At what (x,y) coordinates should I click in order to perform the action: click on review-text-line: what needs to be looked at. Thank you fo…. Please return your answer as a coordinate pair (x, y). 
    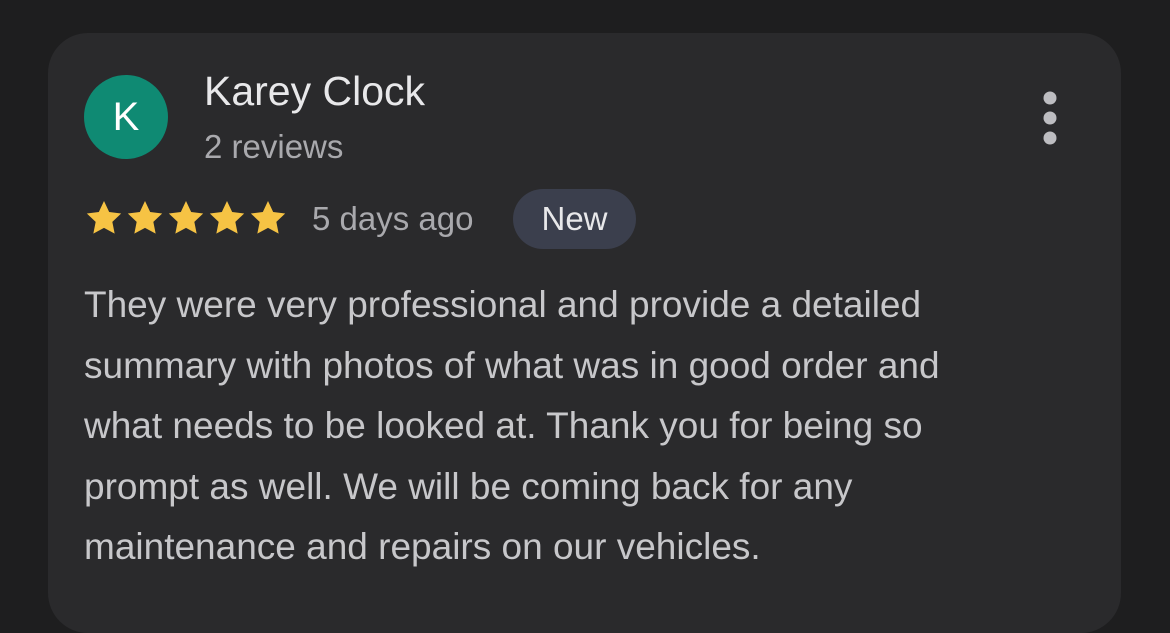
    Looking at the image, I should click on (503, 425).